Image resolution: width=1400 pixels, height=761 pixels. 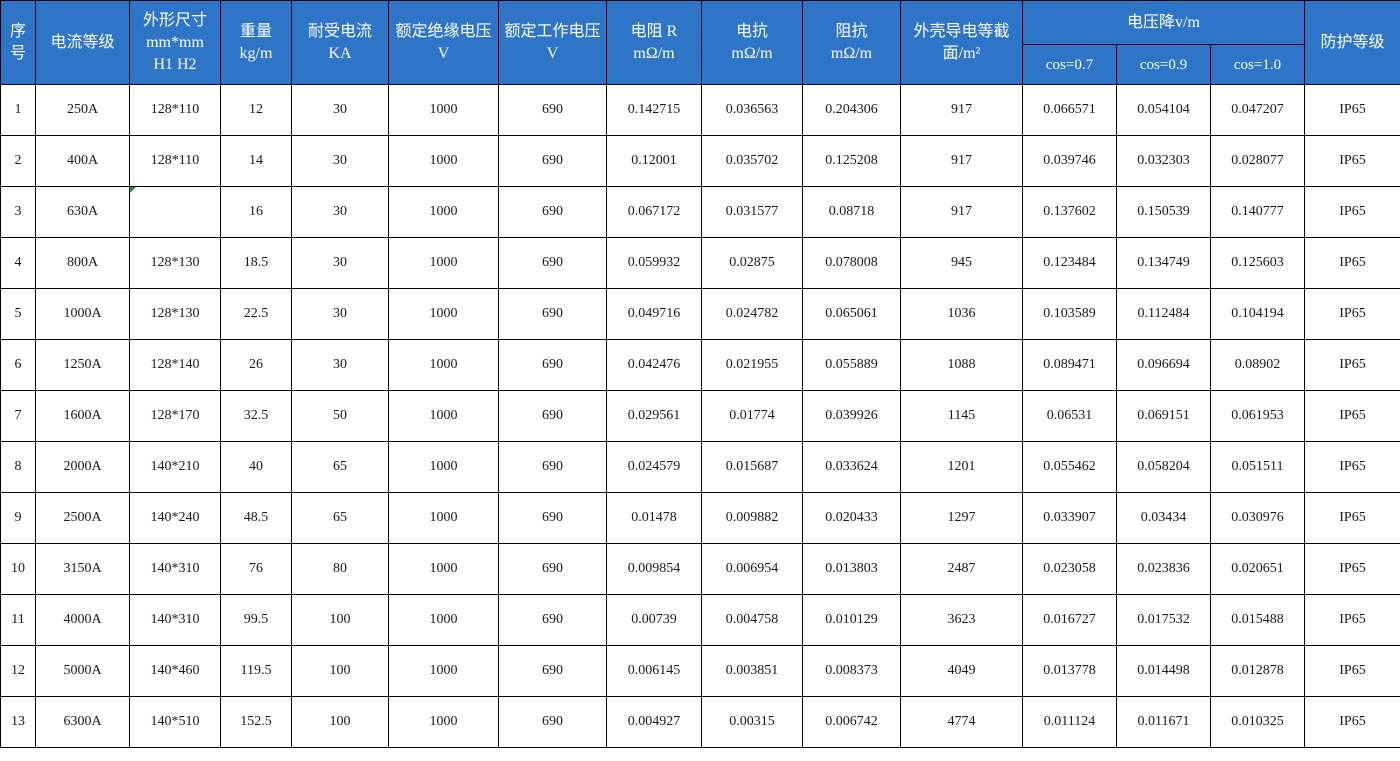 What do you see at coordinates (1069, 416) in the screenshot?
I see `cell-voltage-drop-cos-07: 0.06531` at bounding box center [1069, 416].